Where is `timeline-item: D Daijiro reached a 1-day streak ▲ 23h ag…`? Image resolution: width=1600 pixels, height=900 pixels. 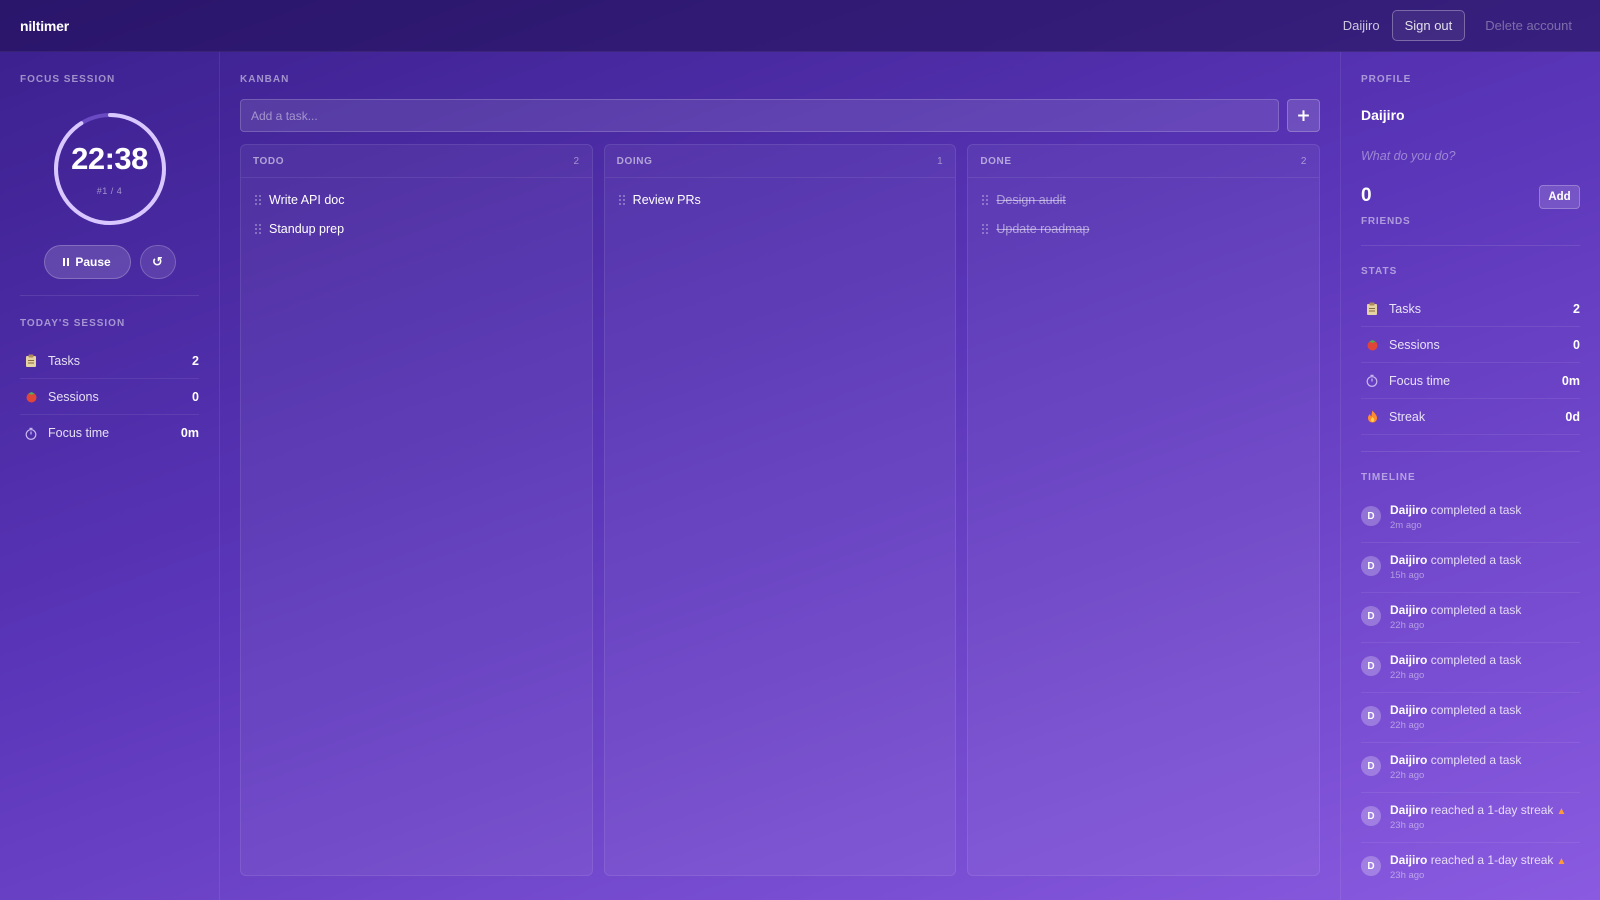
timeline-item: D Daijiro reached a 1-day streak ▲ 23h ag… is located at coordinates (1470, 818).